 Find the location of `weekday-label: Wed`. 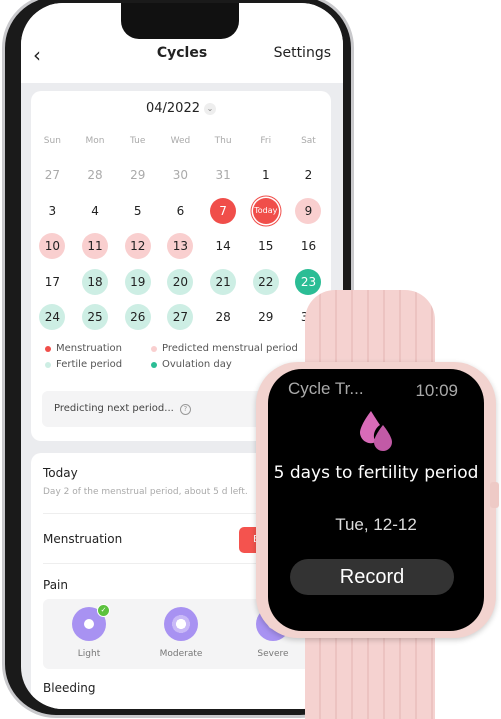

weekday-label: Wed is located at coordinates (180, 141).